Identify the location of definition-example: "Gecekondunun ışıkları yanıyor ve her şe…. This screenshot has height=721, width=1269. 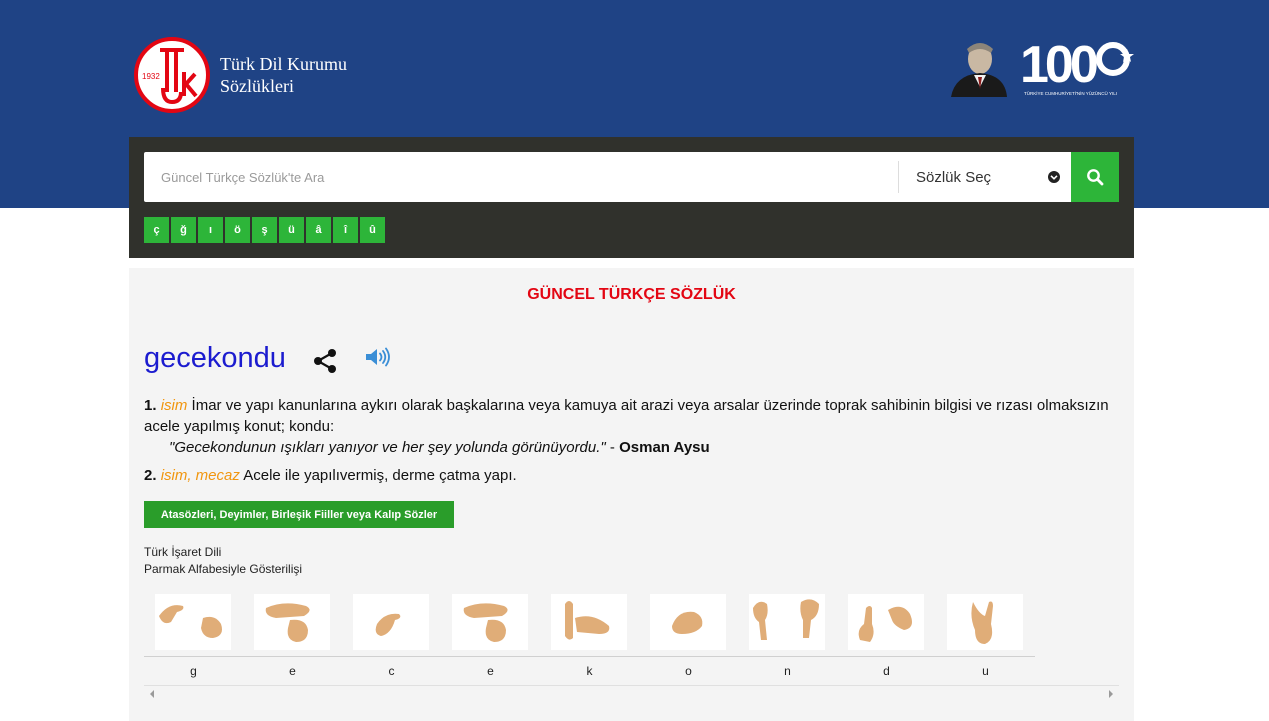
(631, 447).